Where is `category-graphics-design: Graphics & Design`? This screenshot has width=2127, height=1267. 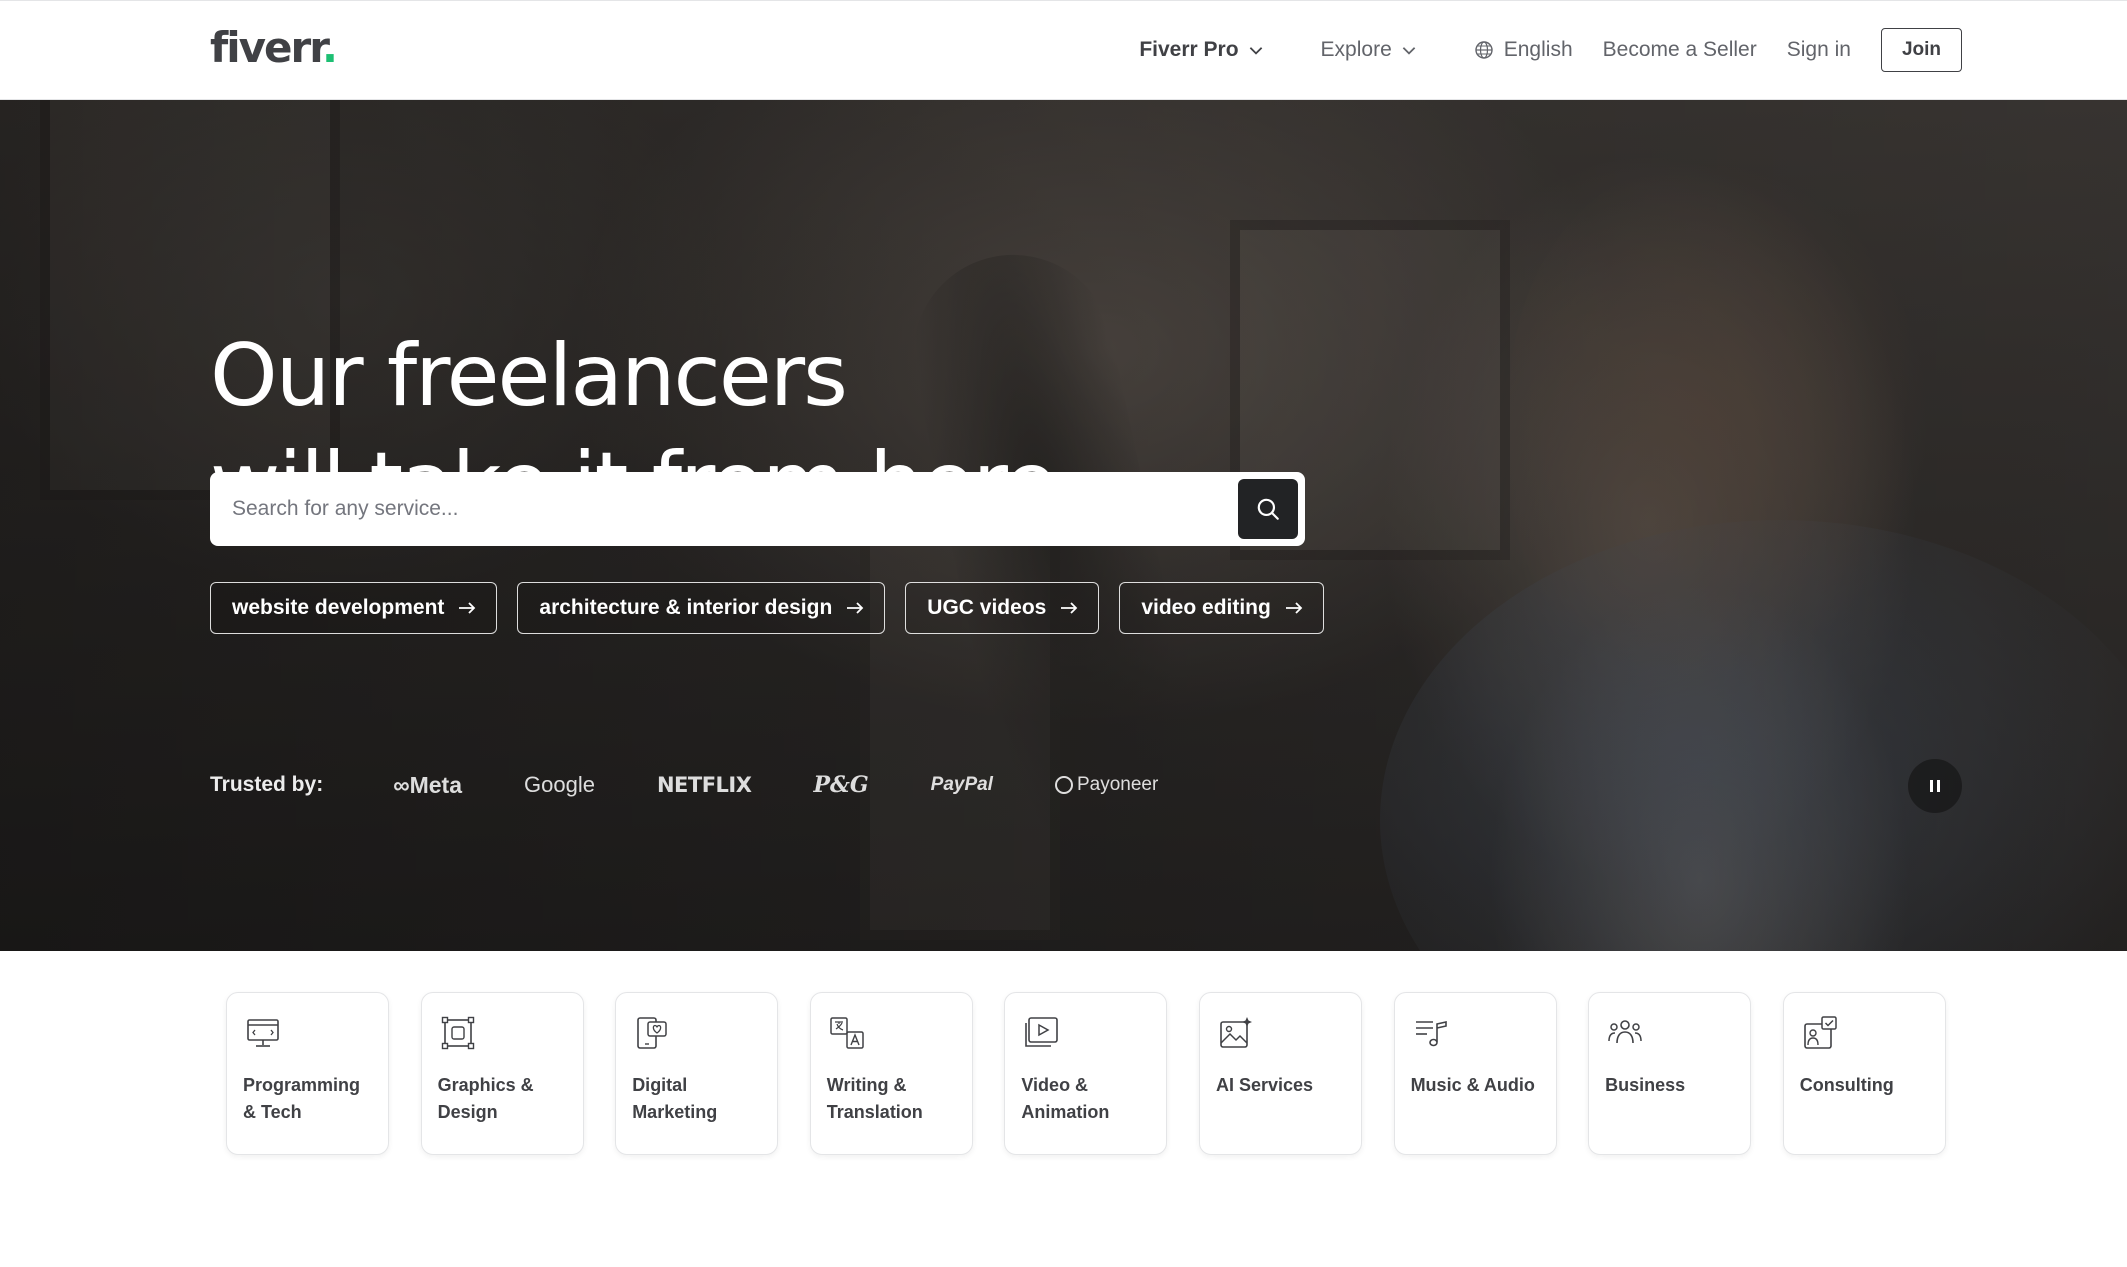
category-graphics-design: Graphics & Design is located at coordinates (502, 1073).